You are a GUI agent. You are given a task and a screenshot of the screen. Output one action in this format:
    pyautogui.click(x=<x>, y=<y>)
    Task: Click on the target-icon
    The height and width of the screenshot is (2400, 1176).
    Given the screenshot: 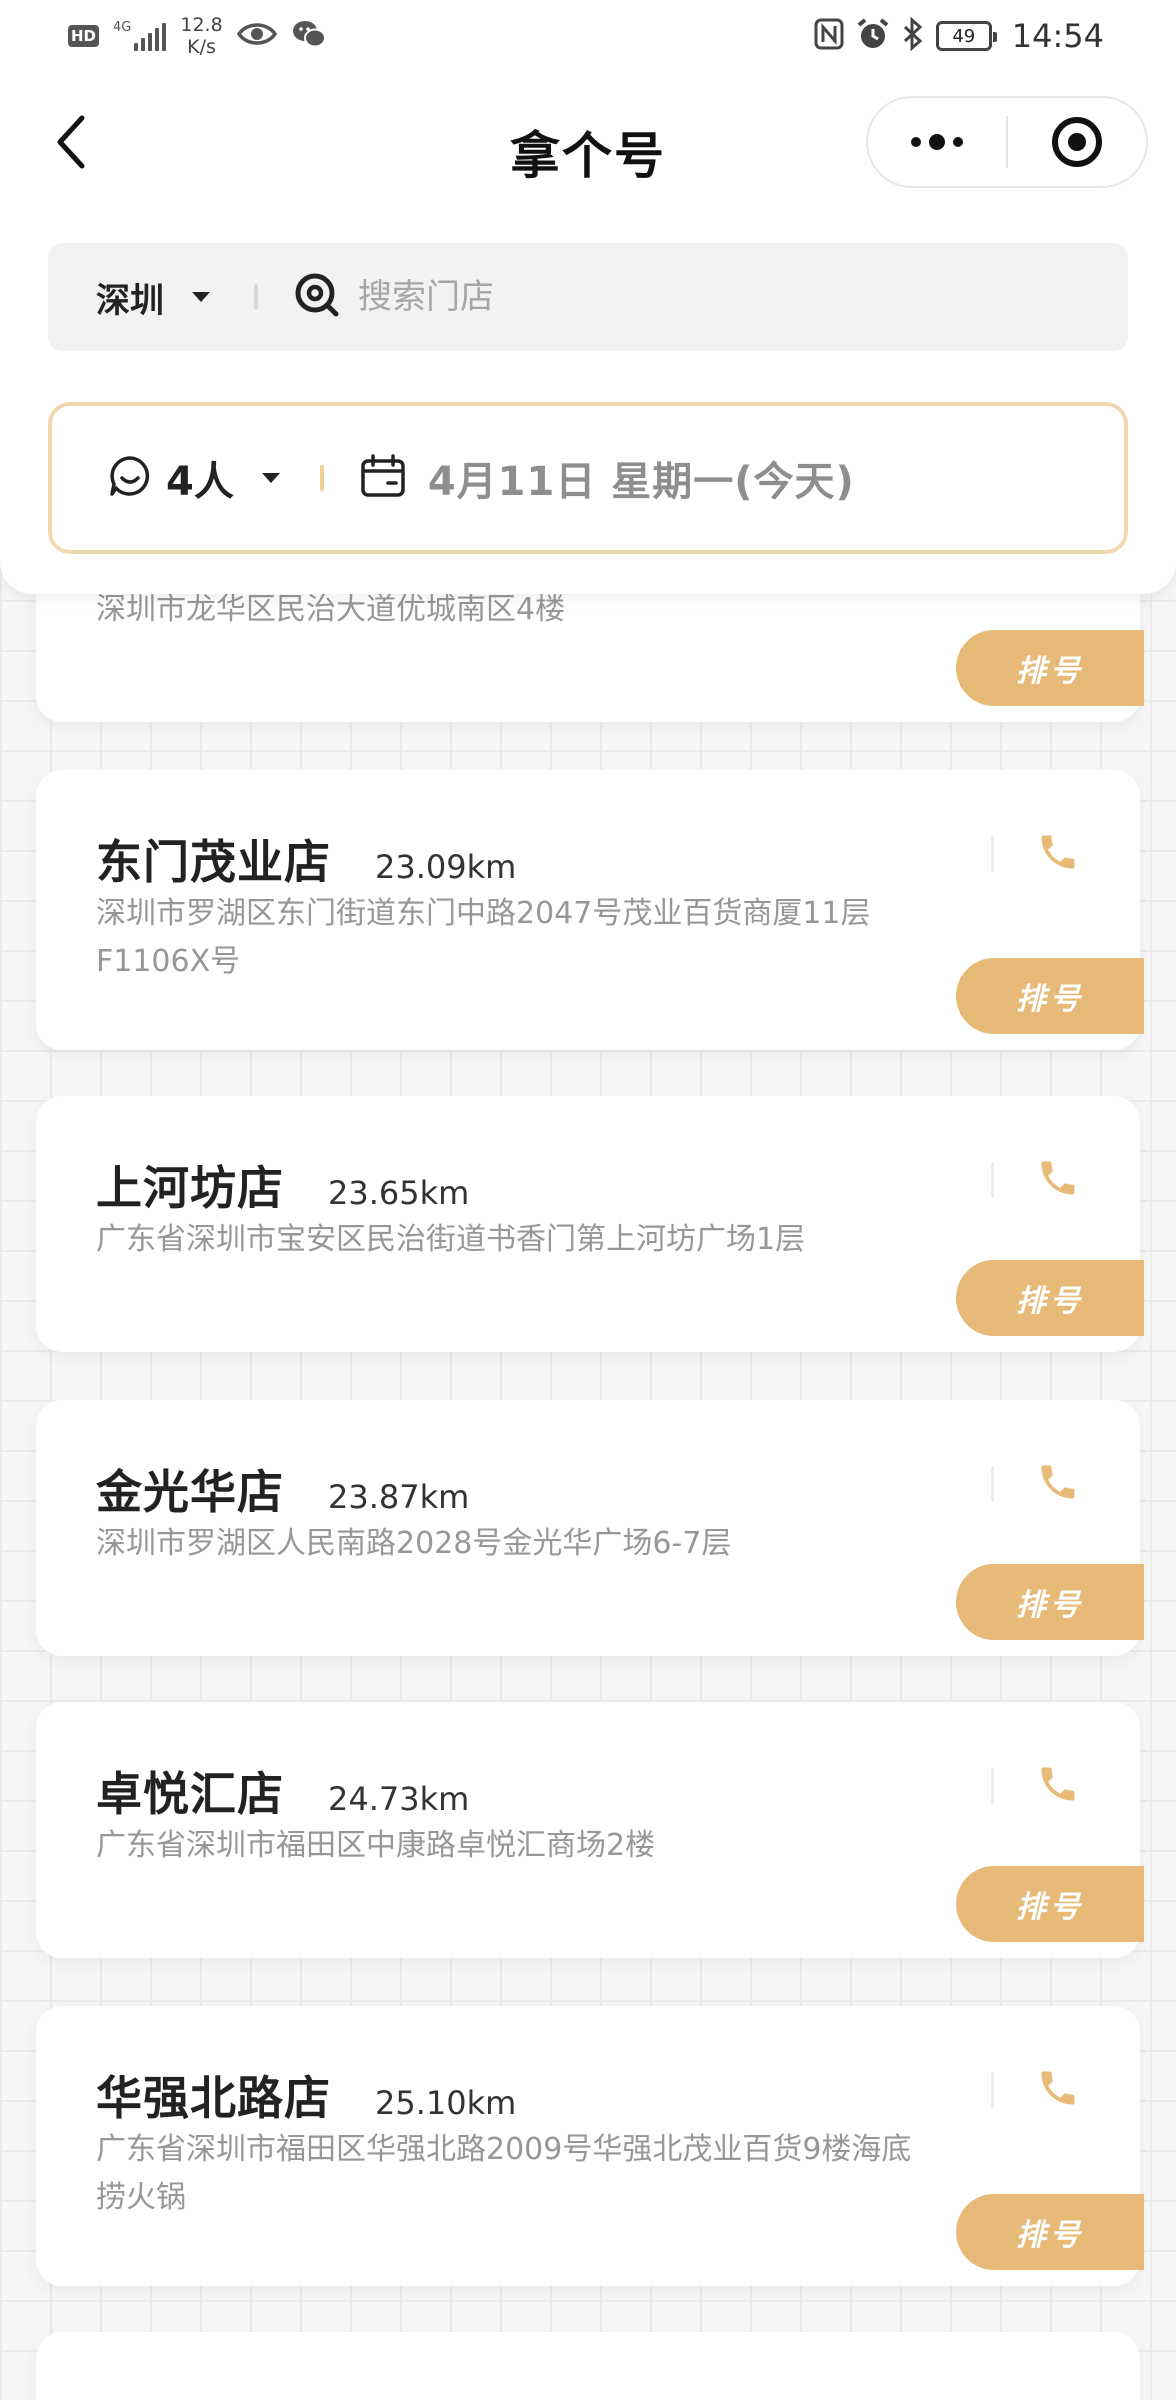 What is the action you would take?
    pyautogui.click(x=1076, y=142)
    